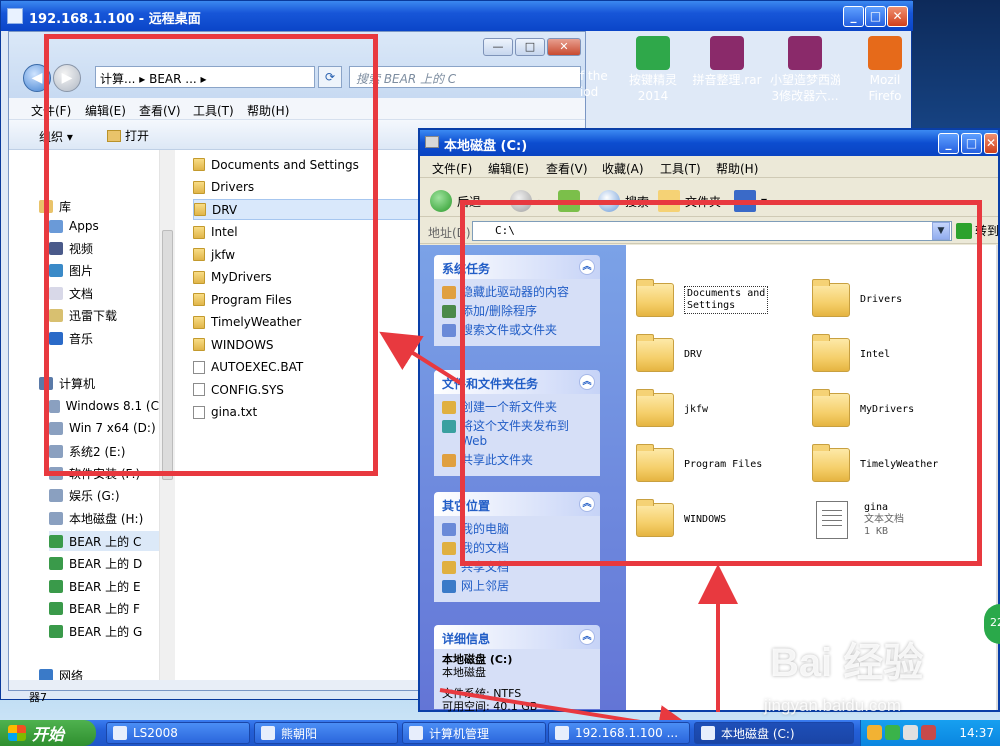 The image size is (1000, 746). Describe the element at coordinates (853, 16) in the screenshot. I see `minimize-button: _` at that location.